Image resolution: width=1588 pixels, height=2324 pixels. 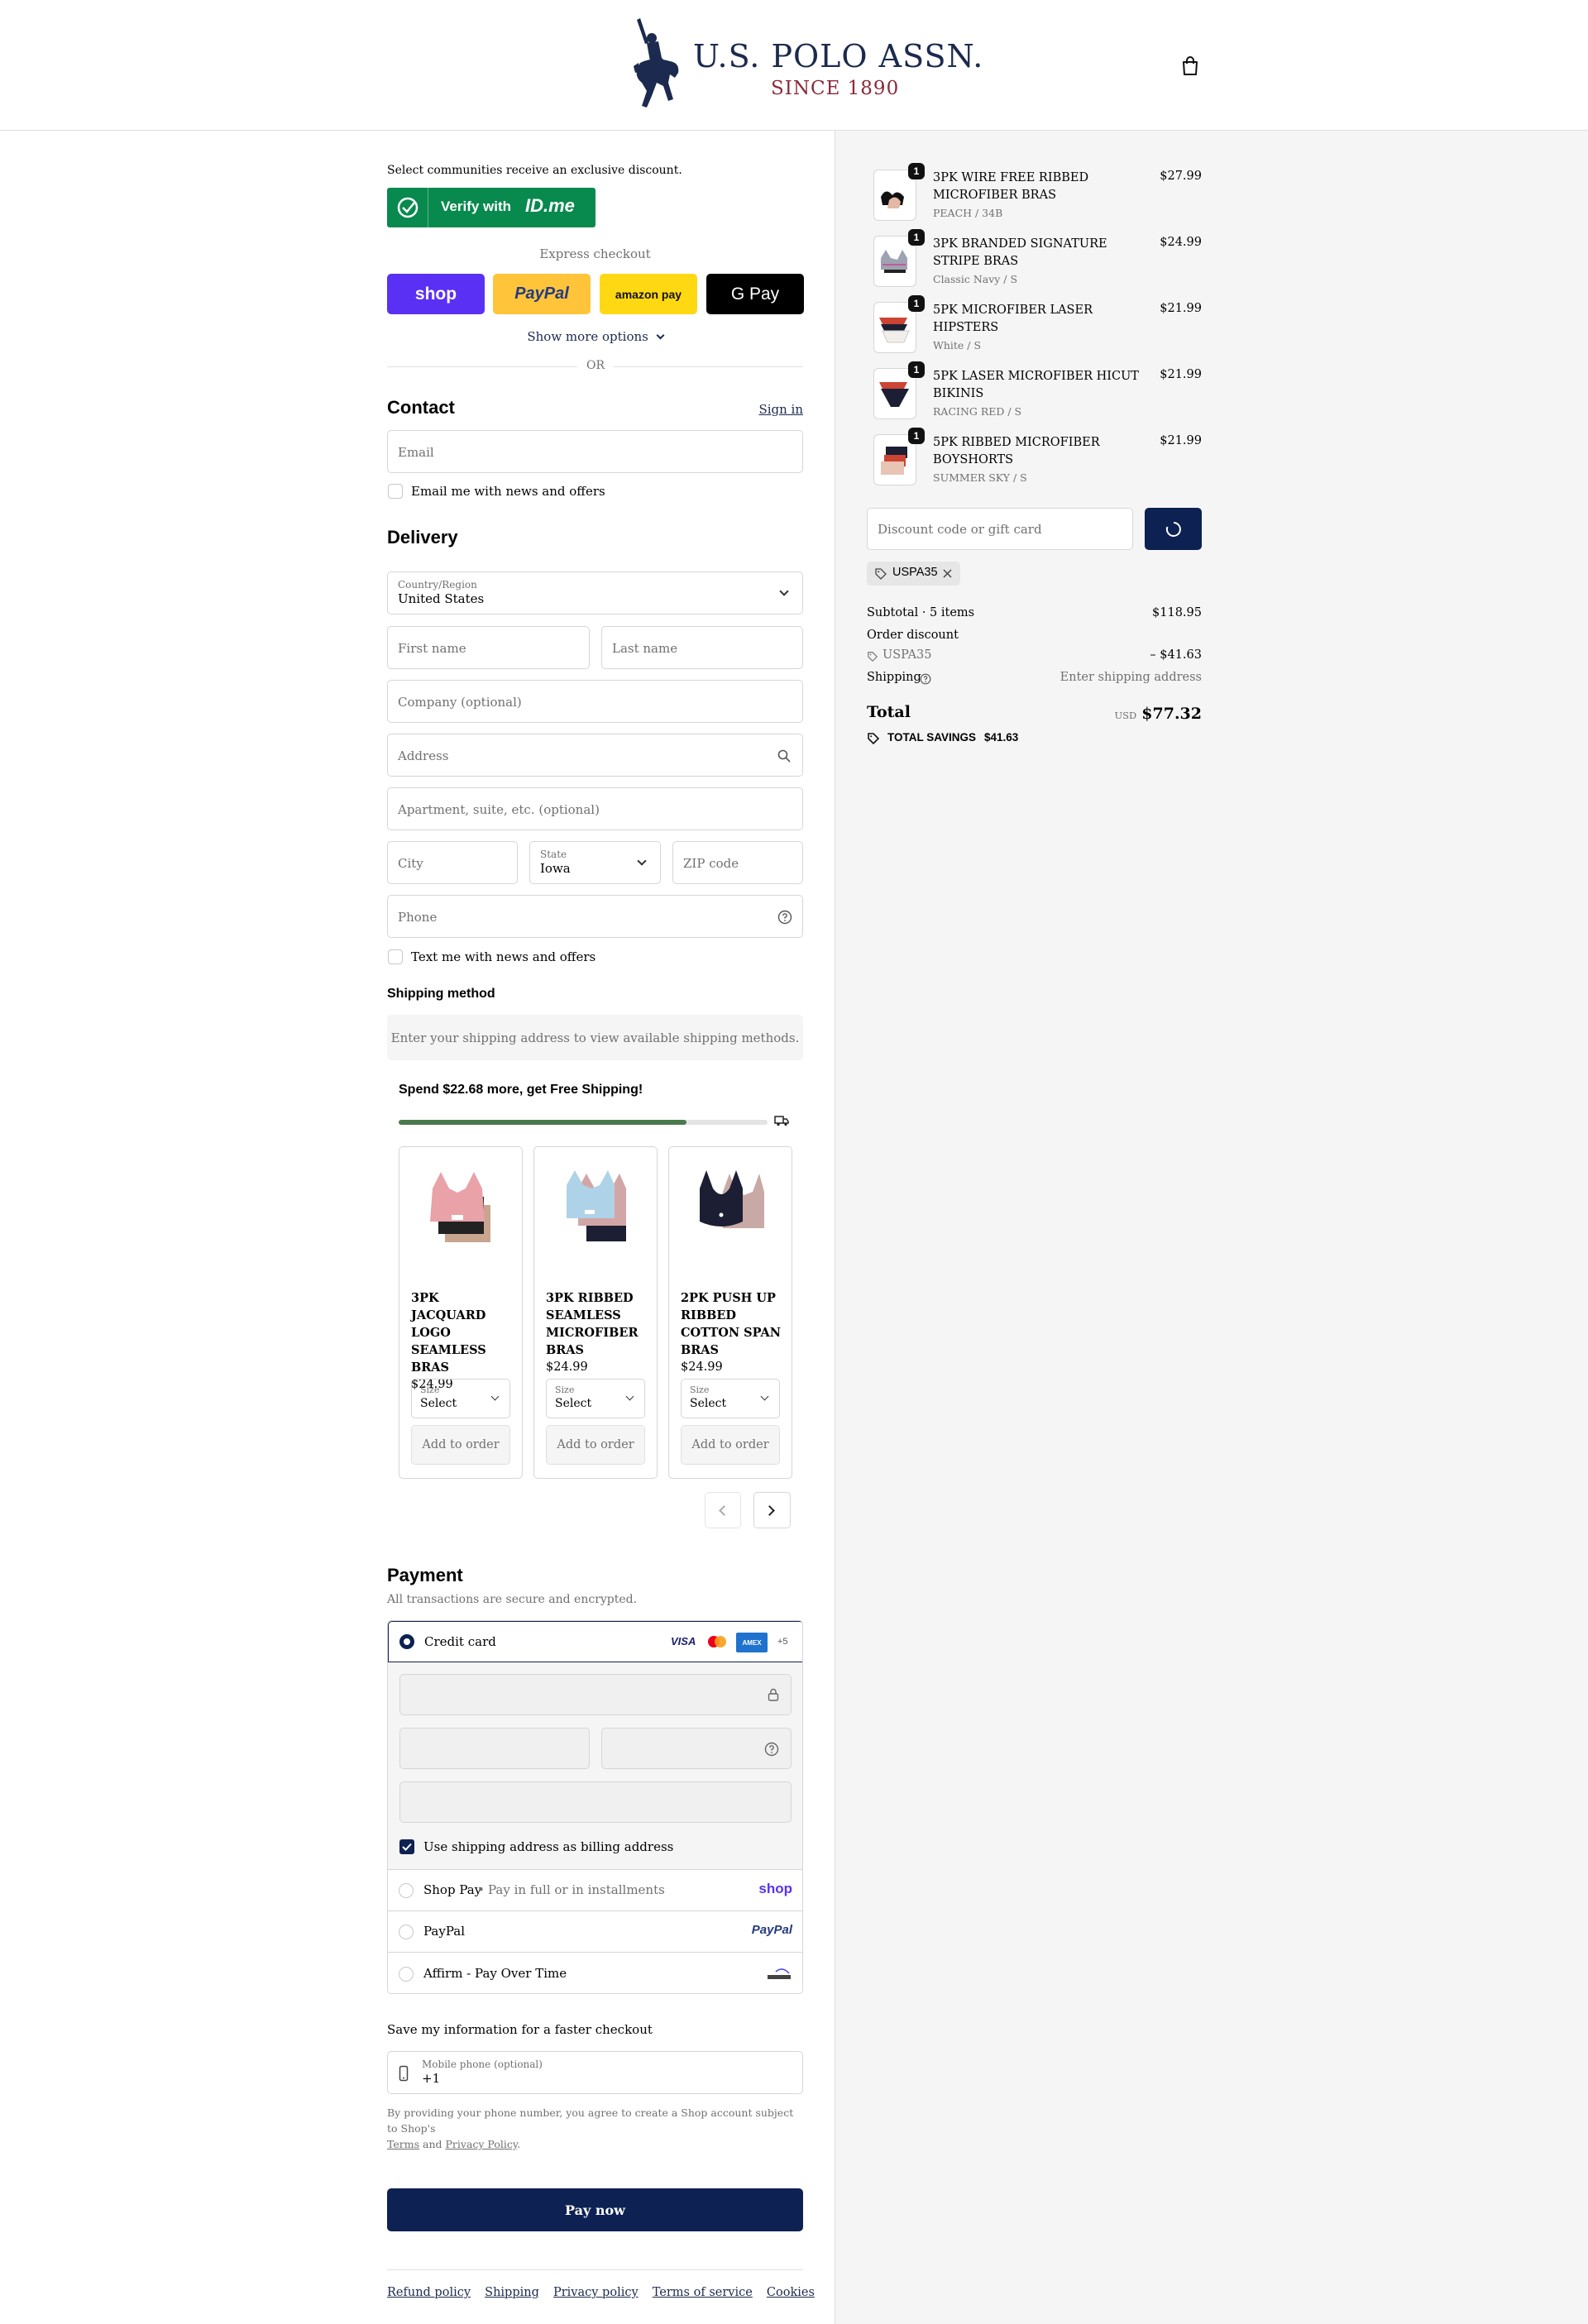 I want to click on last-name-field: Last name, so click(x=702, y=647).